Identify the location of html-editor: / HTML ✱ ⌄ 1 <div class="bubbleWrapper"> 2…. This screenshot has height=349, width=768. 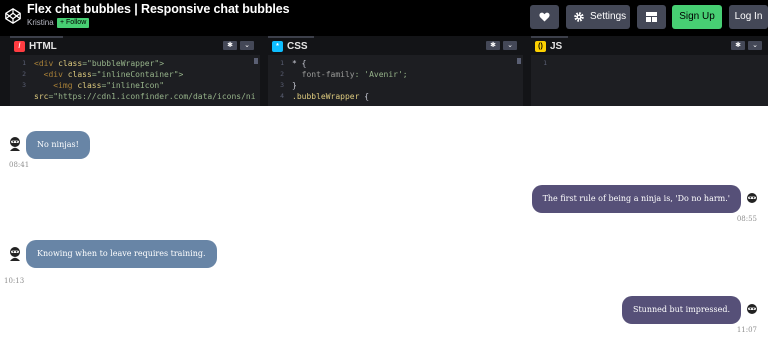
(135, 71).